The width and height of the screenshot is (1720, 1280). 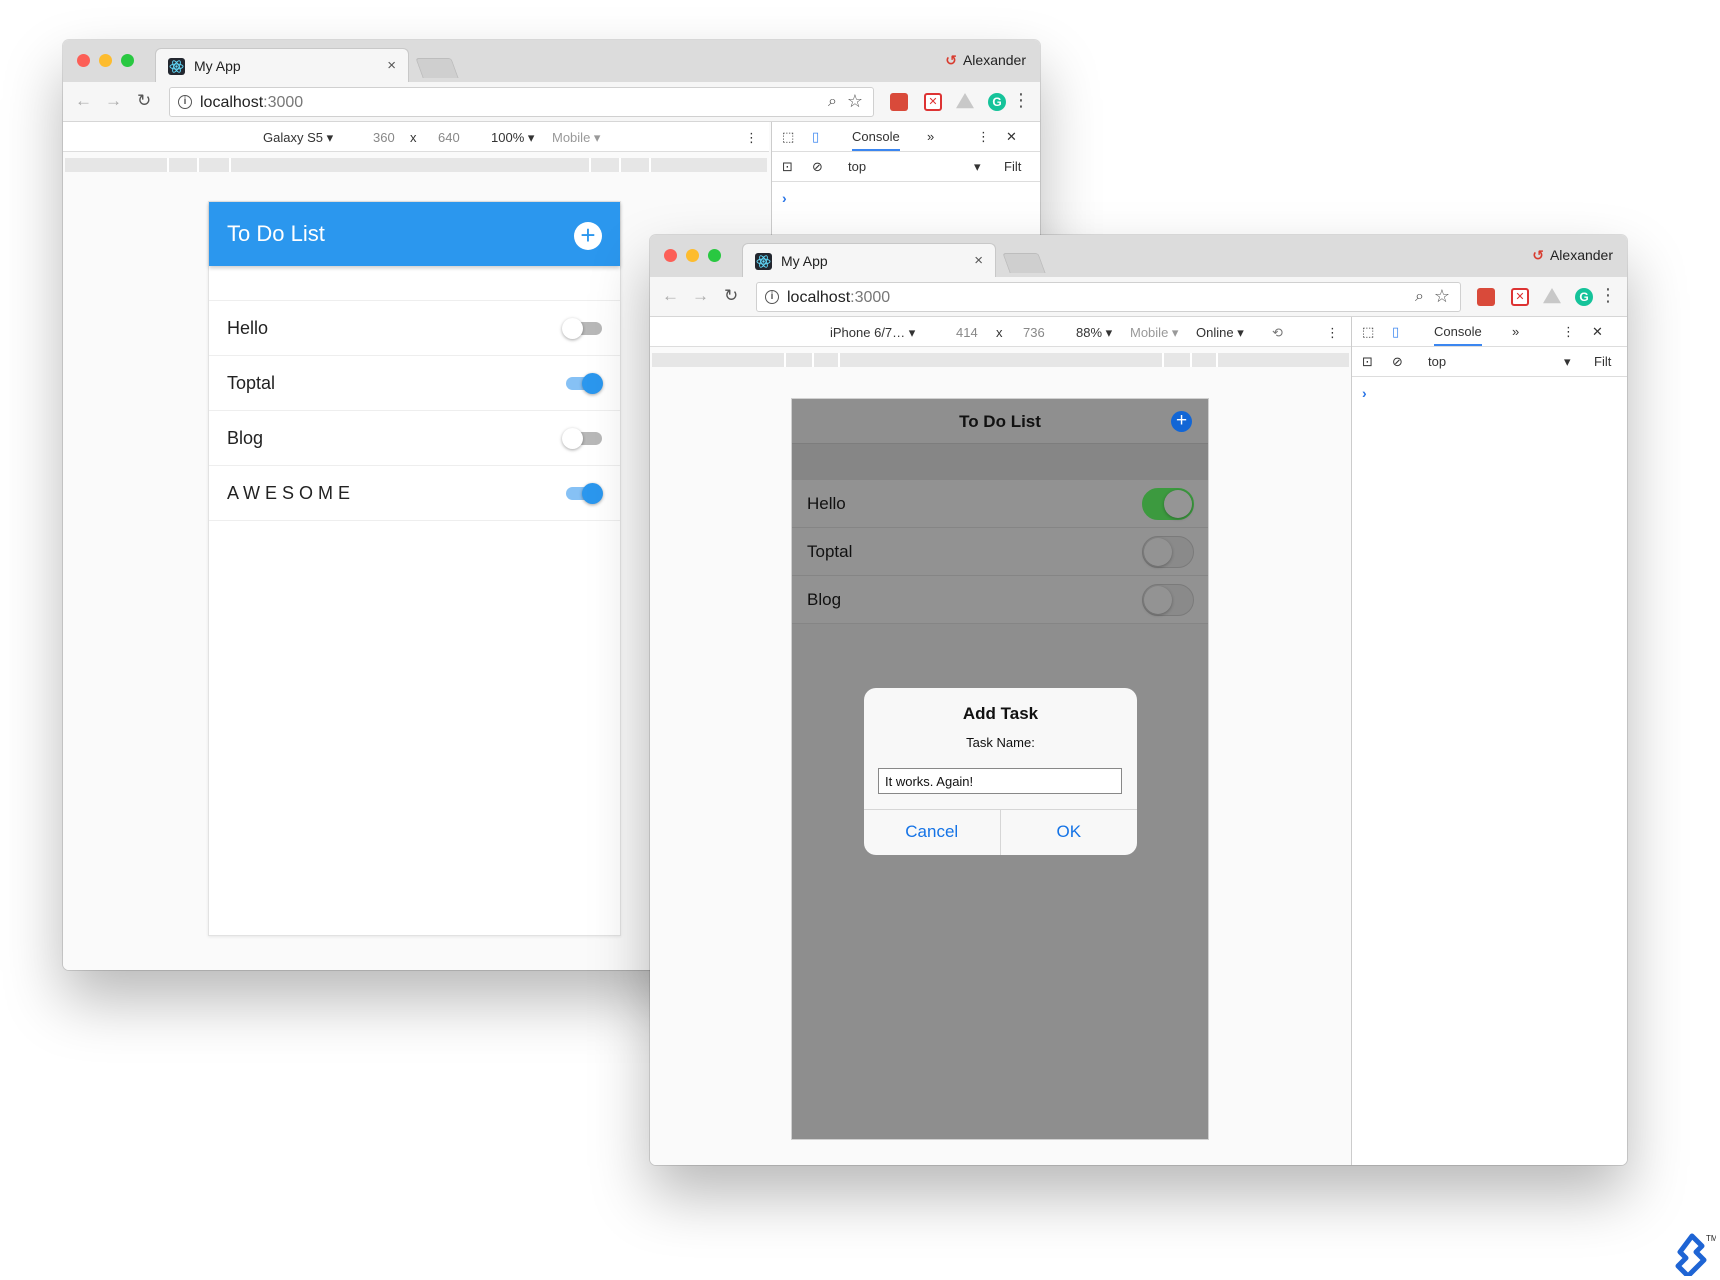 I want to click on url-text: localhost:3000, so click(x=839, y=297).